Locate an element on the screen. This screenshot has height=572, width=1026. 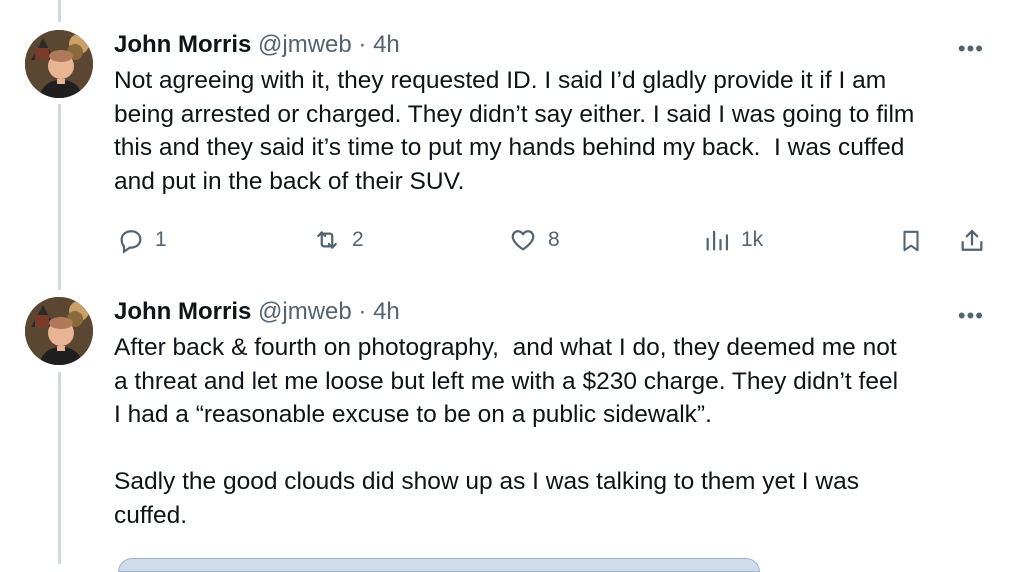
reply-button: 1 is located at coordinates (142, 240).